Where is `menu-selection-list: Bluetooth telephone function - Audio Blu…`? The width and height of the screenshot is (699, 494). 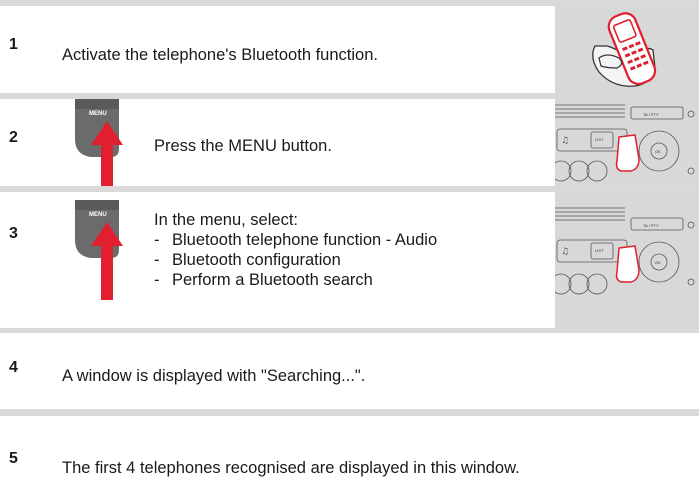
menu-selection-list: Bluetooth telephone function - Audio Blu… is located at coordinates (295, 260).